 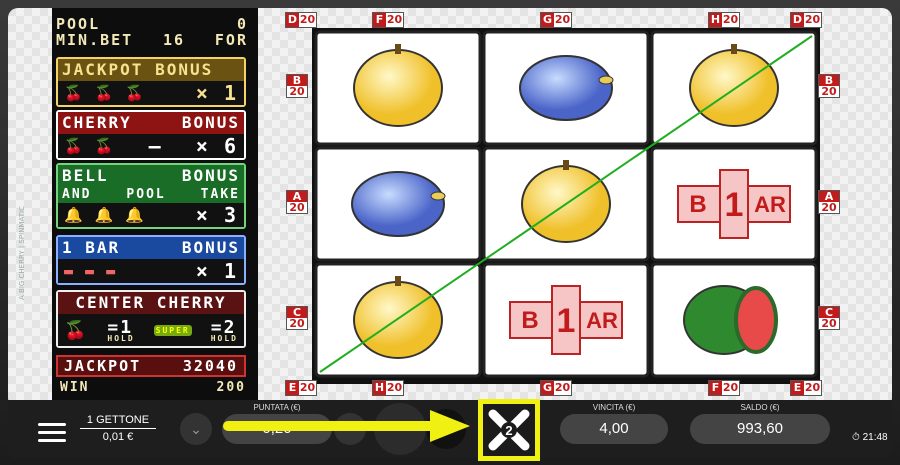 What do you see at coordinates (730, 320) in the screenshot?
I see `watermelon-icon` at bounding box center [730, 320].